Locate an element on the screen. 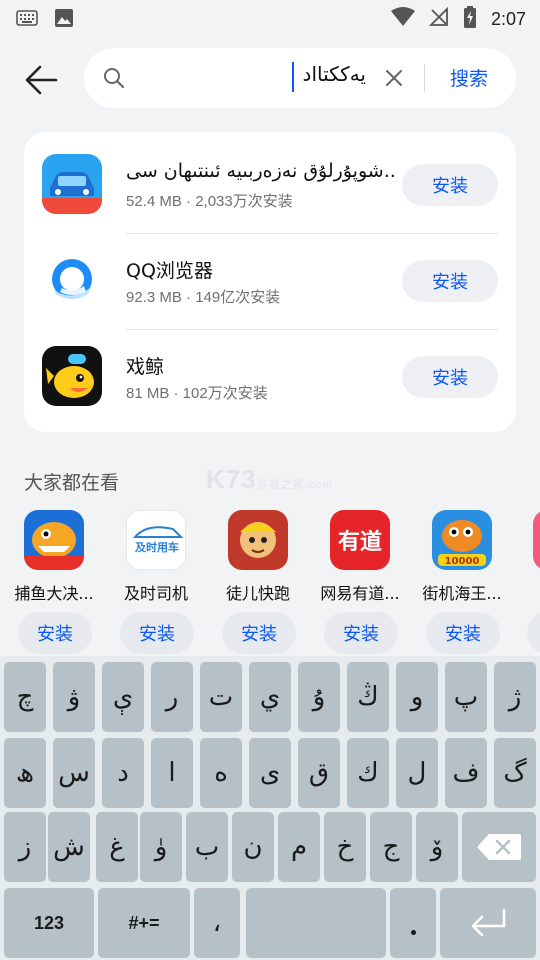  key: چ is located at coordinates (25, 697).